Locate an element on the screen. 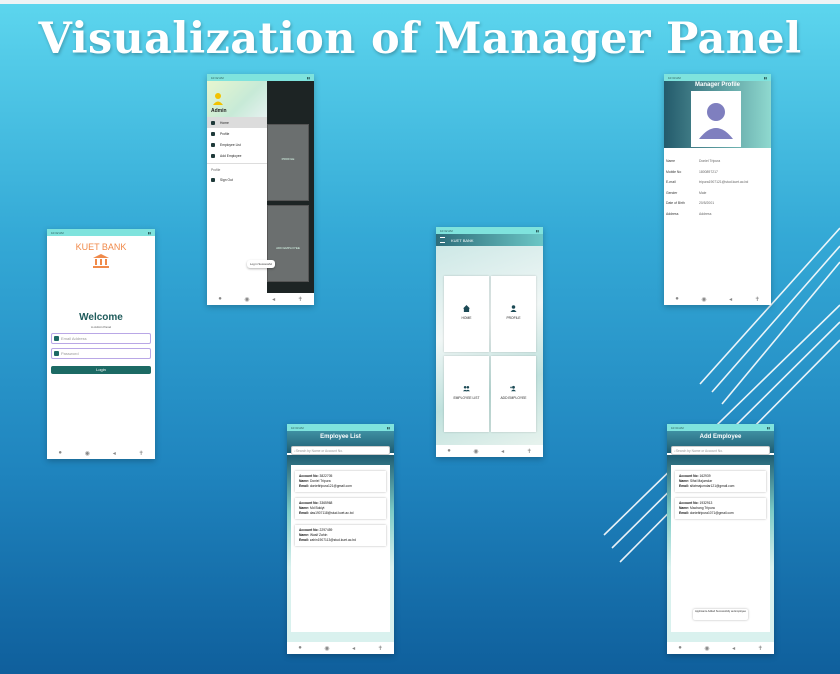 The height and width of the screenshot is (674, 840). tile-add-employee: ADD EMPLOYEE is located at coordinates (513, 394).